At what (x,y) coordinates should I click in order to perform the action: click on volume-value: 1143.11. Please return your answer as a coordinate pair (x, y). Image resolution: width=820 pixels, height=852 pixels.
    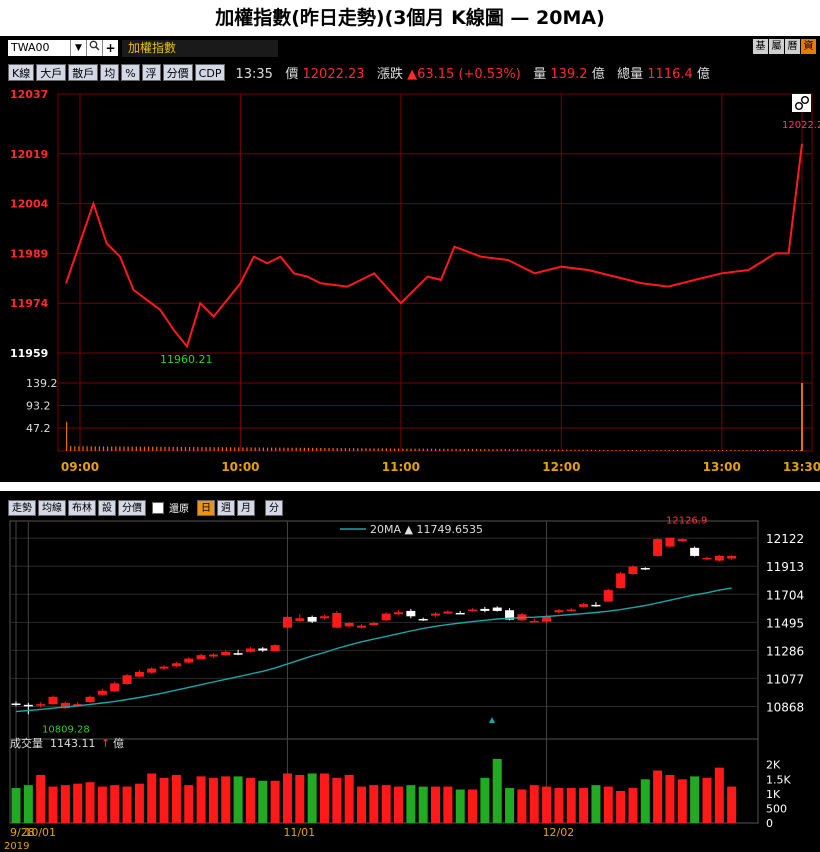
    Looking at the image, I should click on (73, 743).